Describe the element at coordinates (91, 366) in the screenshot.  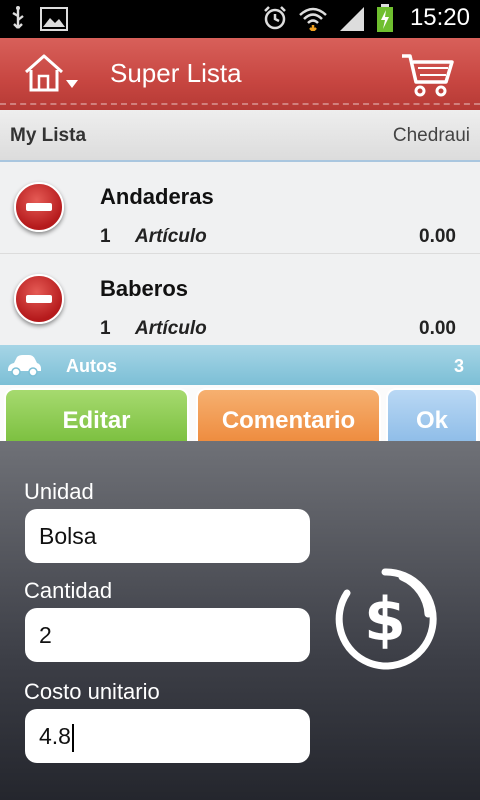
I see `category-name: Autos` at that location.